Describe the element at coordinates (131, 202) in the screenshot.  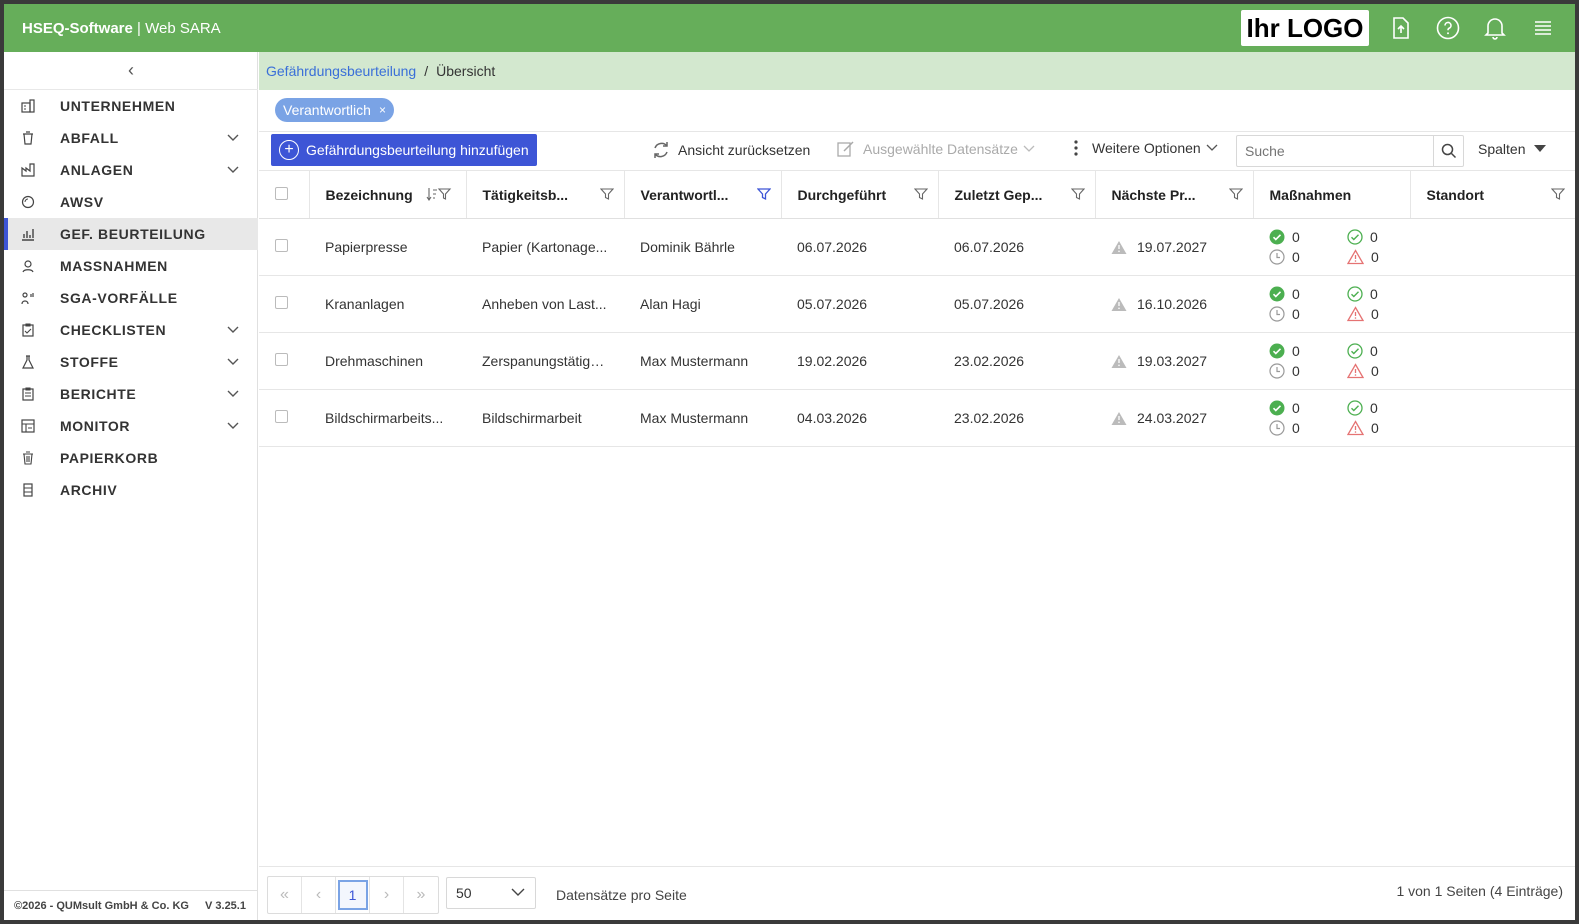
I see `sidebar-item-awsv: AWSV` at that location.